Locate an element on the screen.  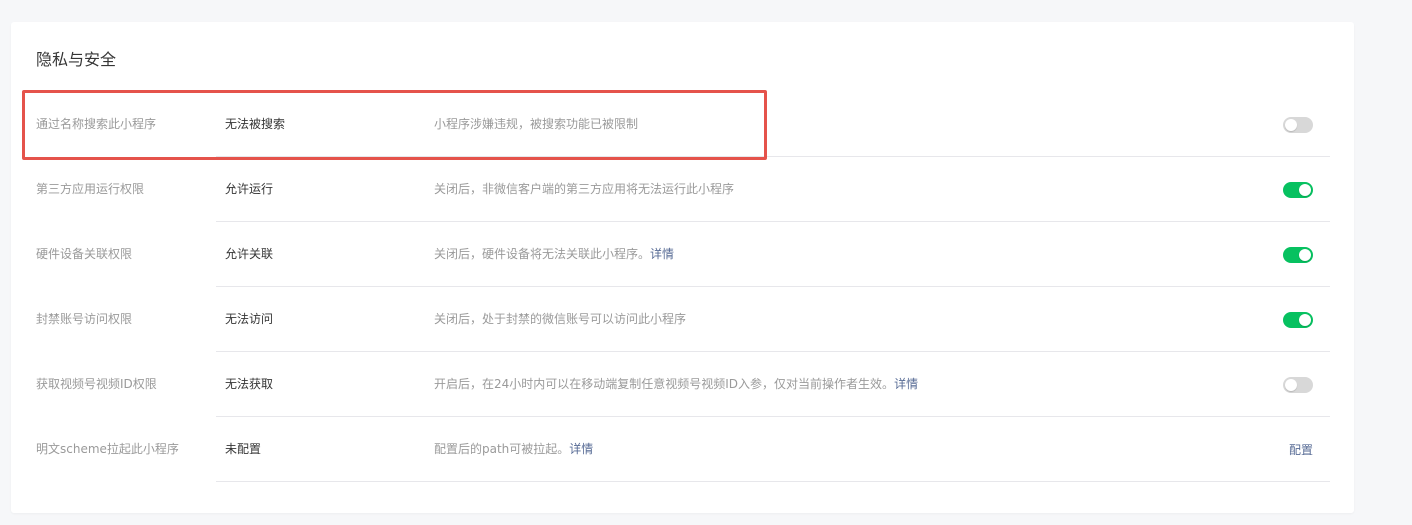
configure-link: 配置 is located at coordinates (1301, 449).